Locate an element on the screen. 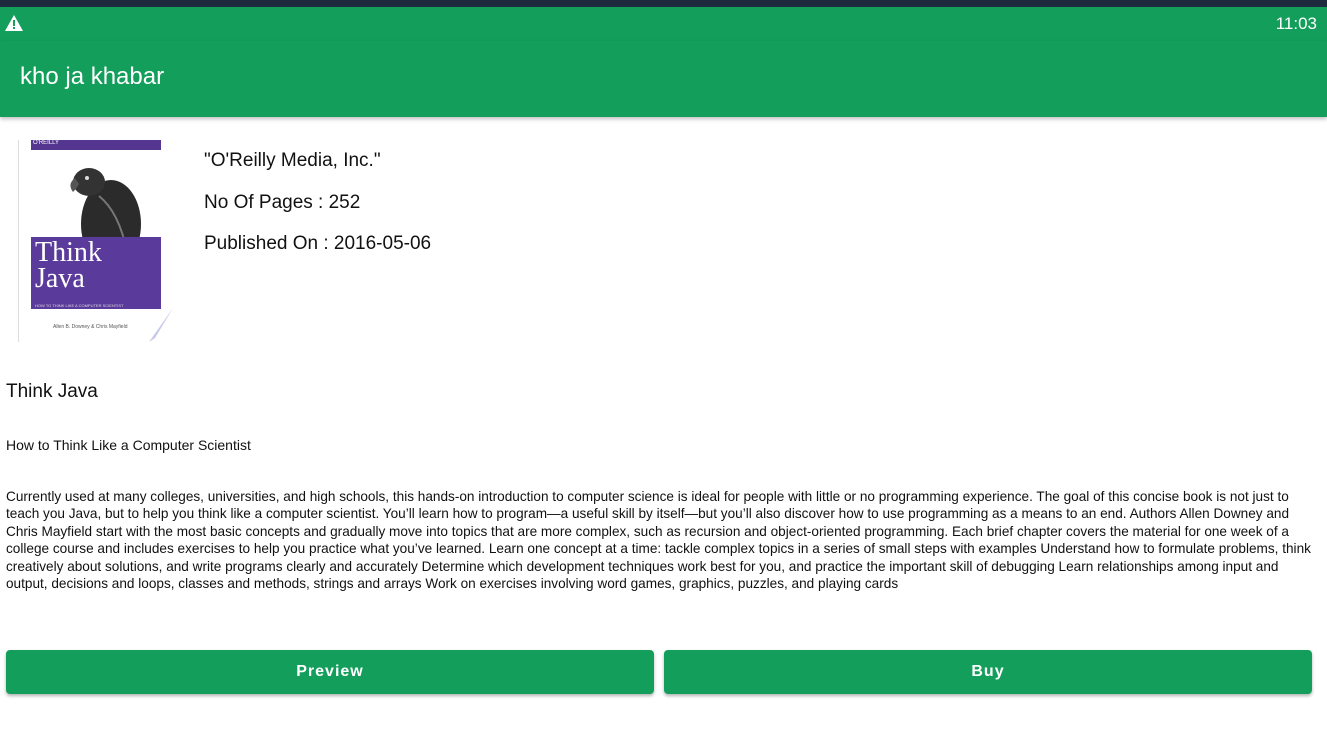  warning-icon is located at coordinates (14, 23).